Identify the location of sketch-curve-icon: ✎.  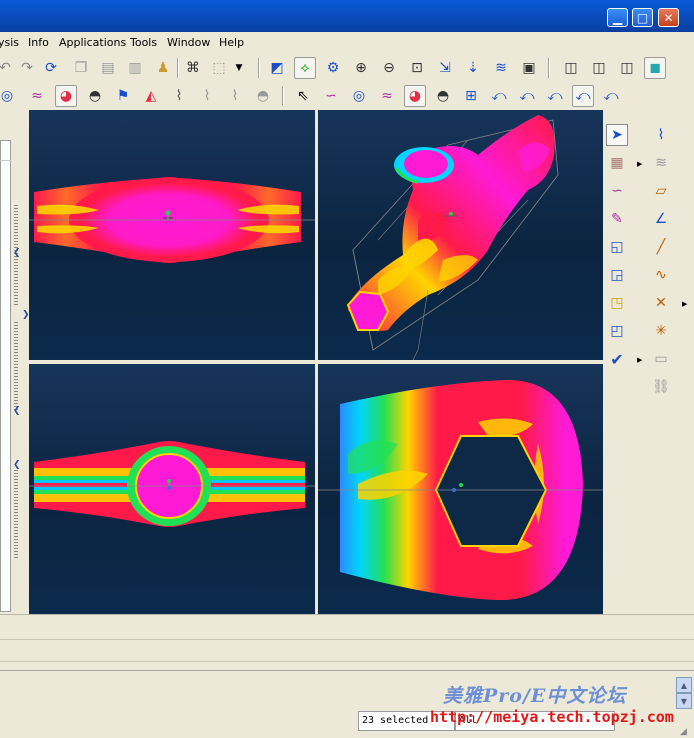
(617, 219).